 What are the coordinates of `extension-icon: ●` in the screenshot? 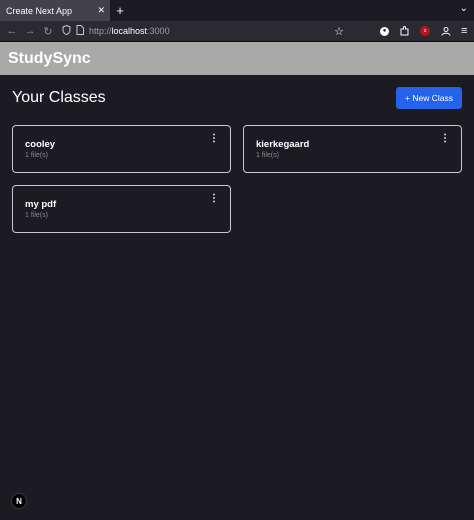 It's located at (384, 31).